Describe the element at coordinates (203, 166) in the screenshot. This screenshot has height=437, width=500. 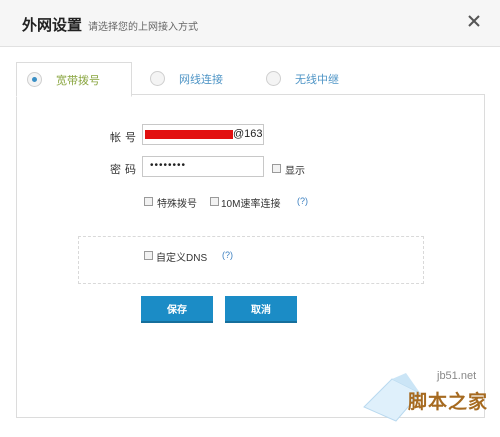
I see `password-input: ••••••••` at that location.